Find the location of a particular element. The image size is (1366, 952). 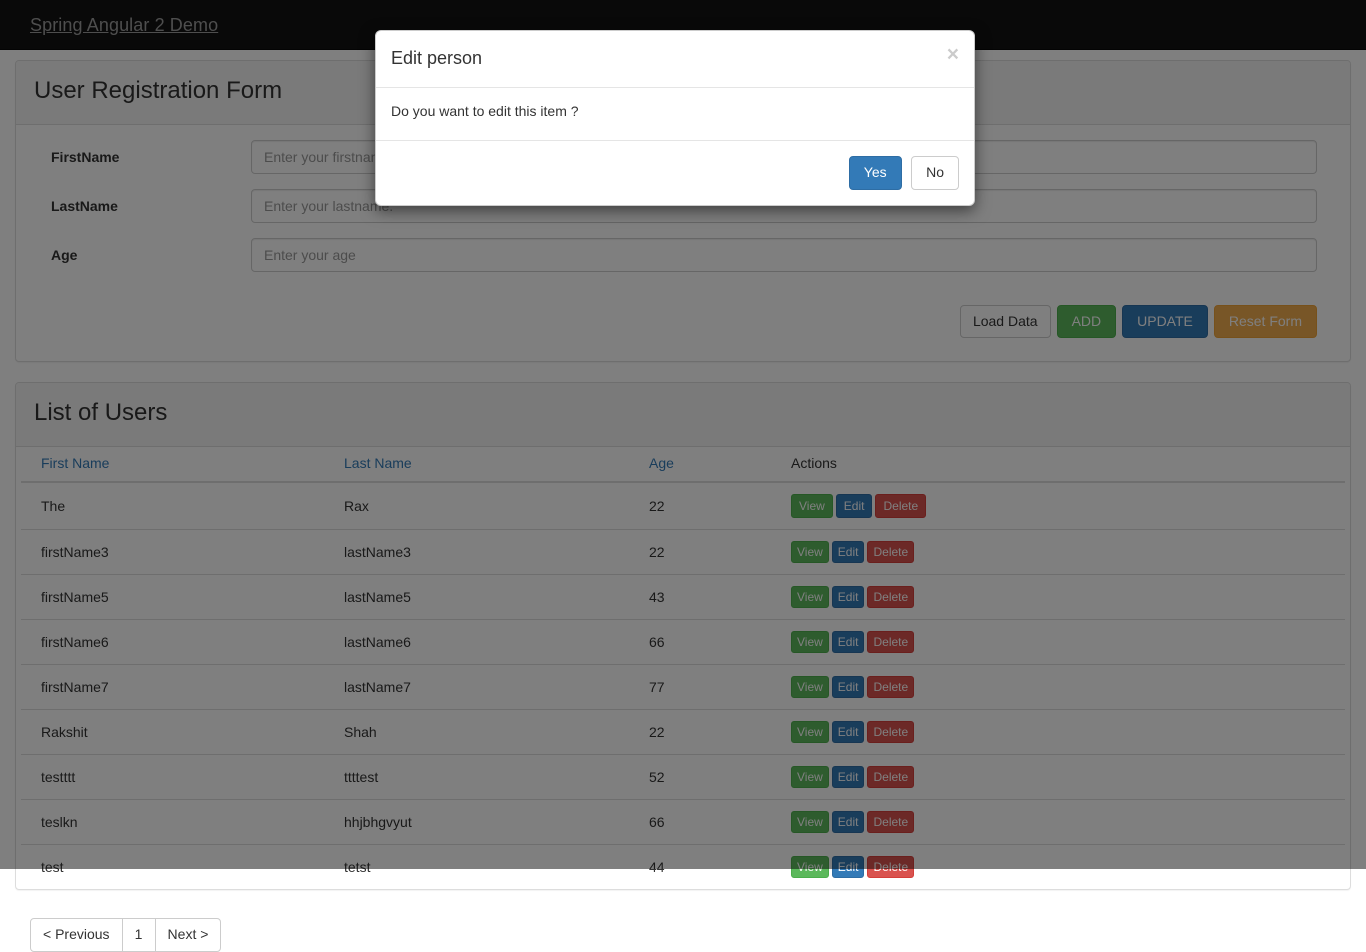

close-icon: × is located at coordinates (953, 54).